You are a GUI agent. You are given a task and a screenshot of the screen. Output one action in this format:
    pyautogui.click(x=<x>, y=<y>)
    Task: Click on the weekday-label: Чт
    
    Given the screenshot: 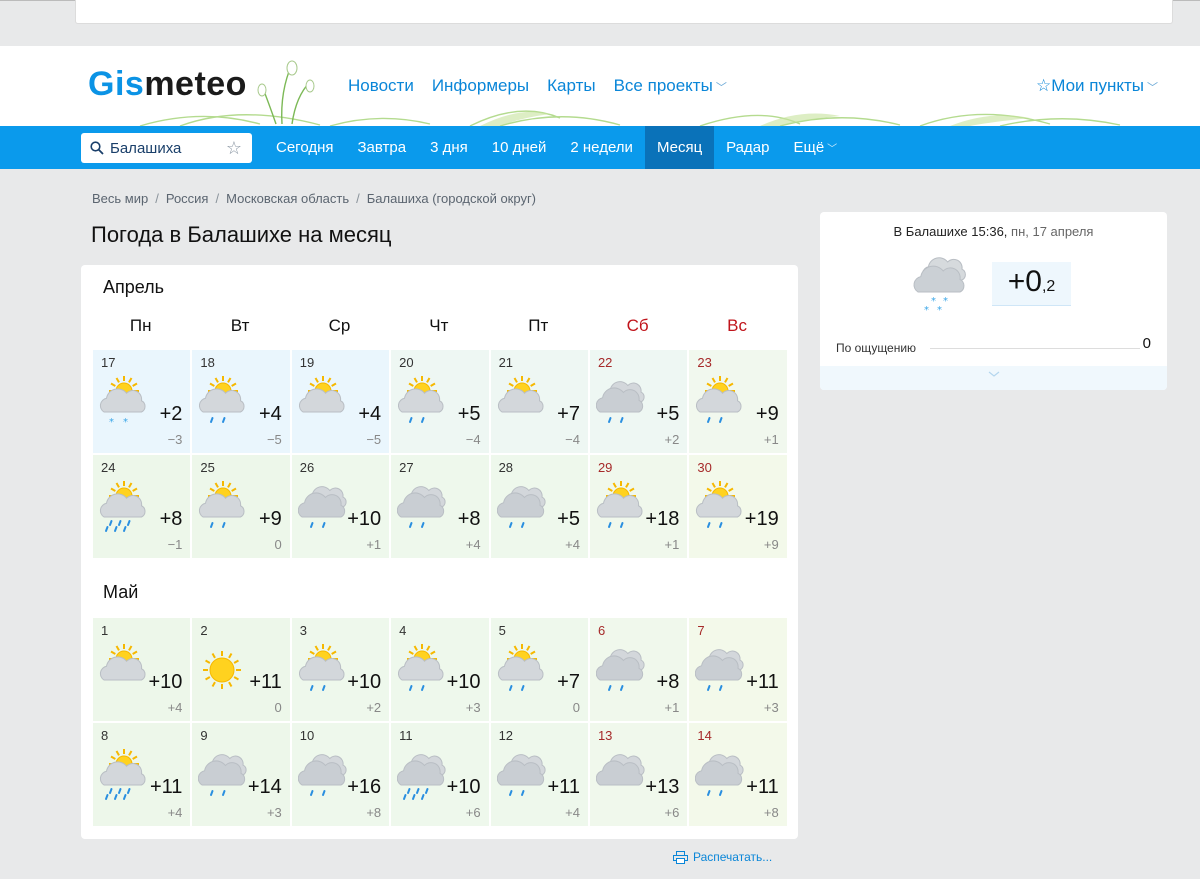 What is the action you would take?
    pyautogui.click(x=439, y=325)
    